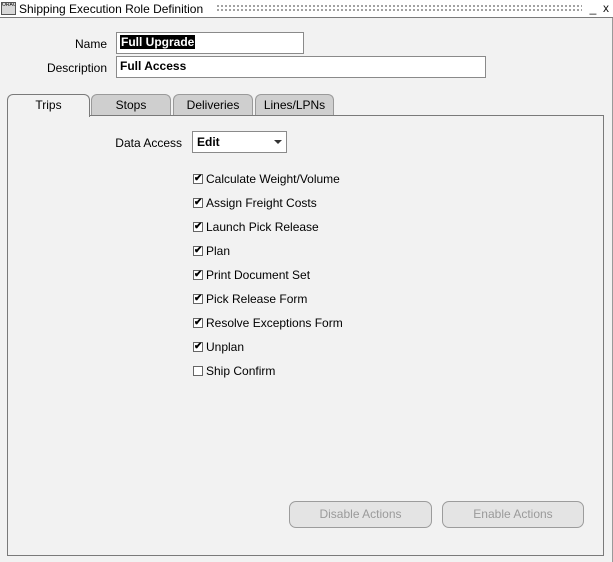 This screenshot has width=613, height=562. What do you see at coordinates (360, 514) in the screenshot?
I see `disable-actions-button: Disable Actions` at bounding box center [360, 514].